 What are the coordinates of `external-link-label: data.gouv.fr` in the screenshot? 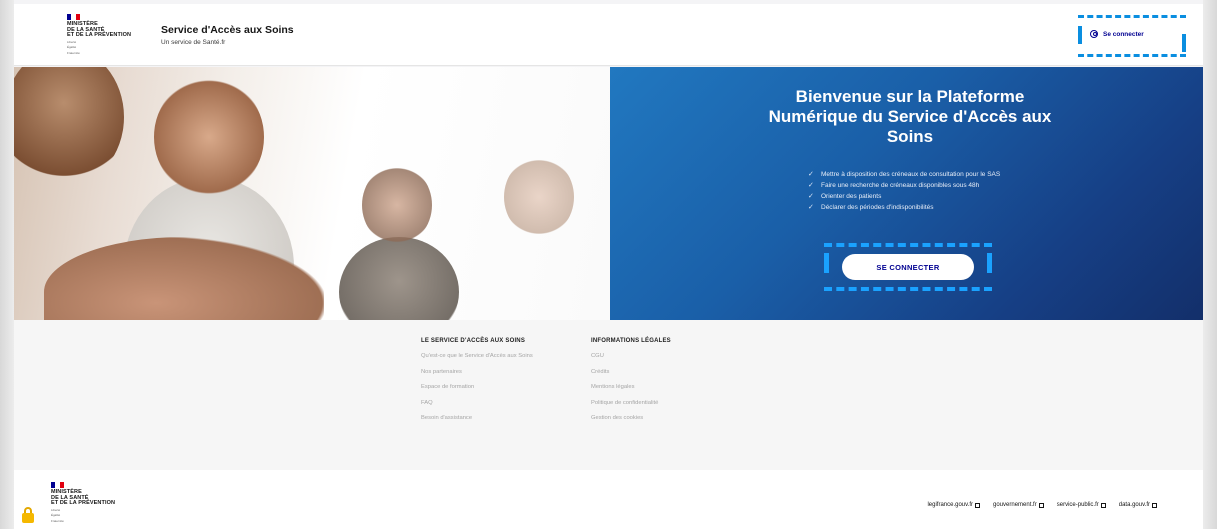 It's located at (1134, 505).